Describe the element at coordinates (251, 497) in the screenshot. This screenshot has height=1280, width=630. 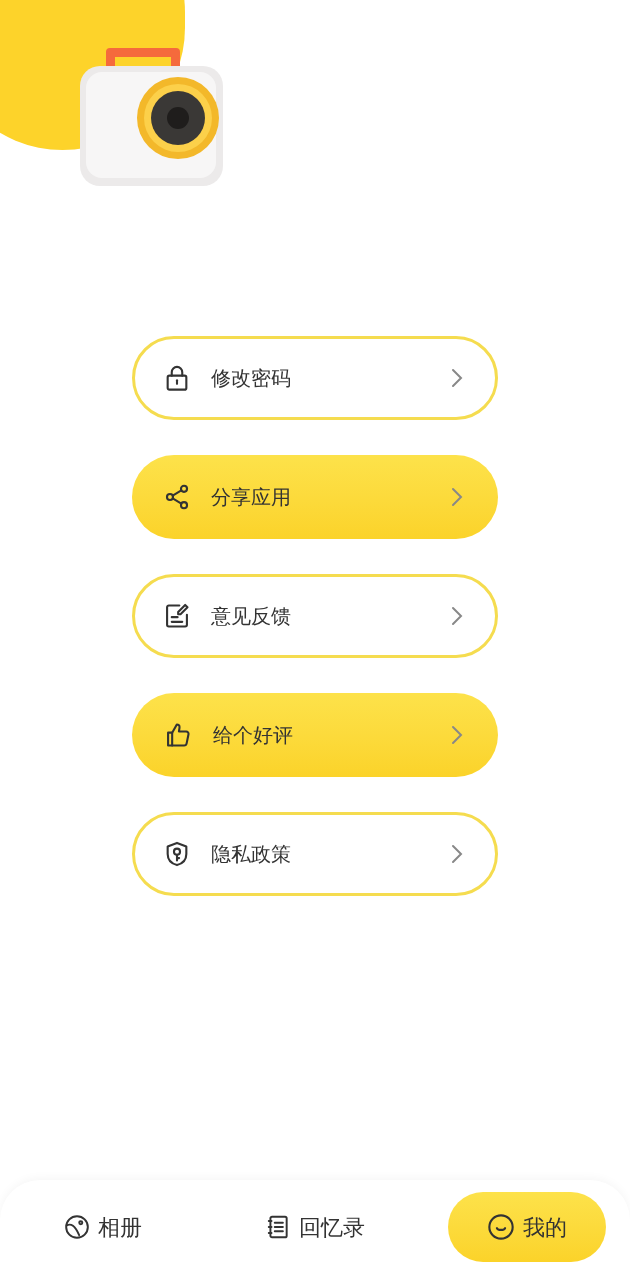
I see `menu-label: 分享应用` at that location.